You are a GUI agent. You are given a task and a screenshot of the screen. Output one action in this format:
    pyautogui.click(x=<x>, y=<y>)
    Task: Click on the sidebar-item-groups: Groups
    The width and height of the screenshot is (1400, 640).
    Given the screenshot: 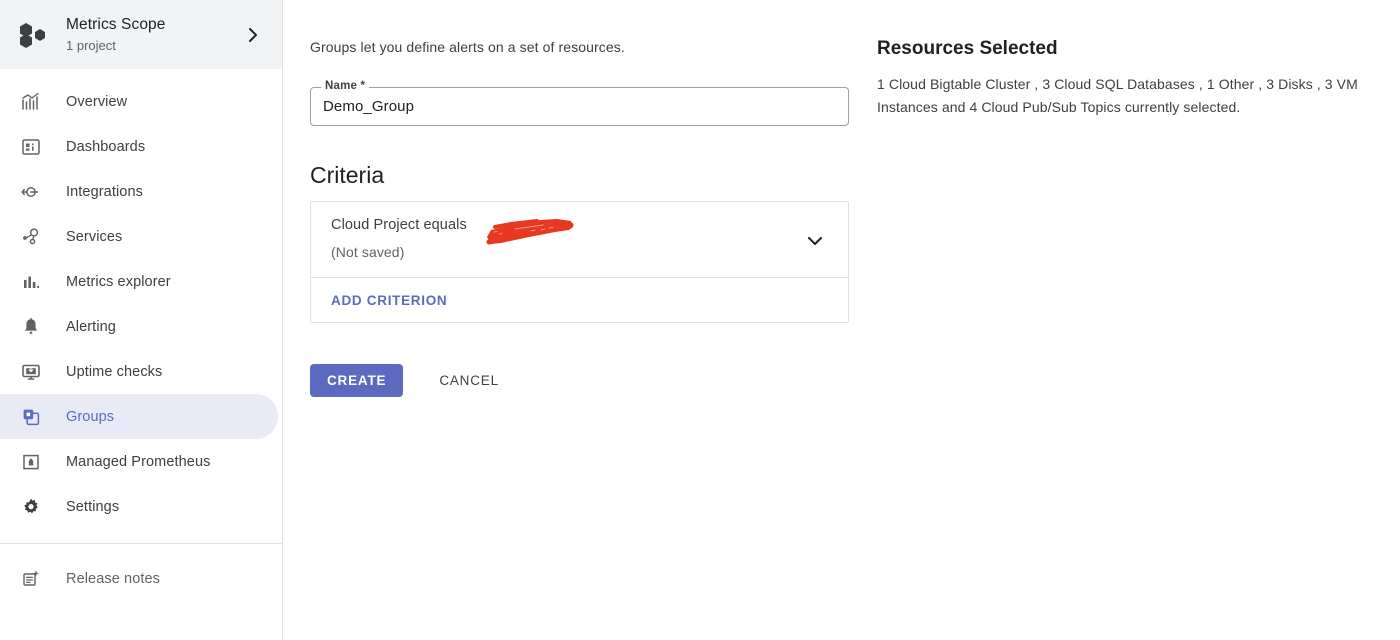 What is the action you would take?
    pyautogui.click(x=139, y=416)
    